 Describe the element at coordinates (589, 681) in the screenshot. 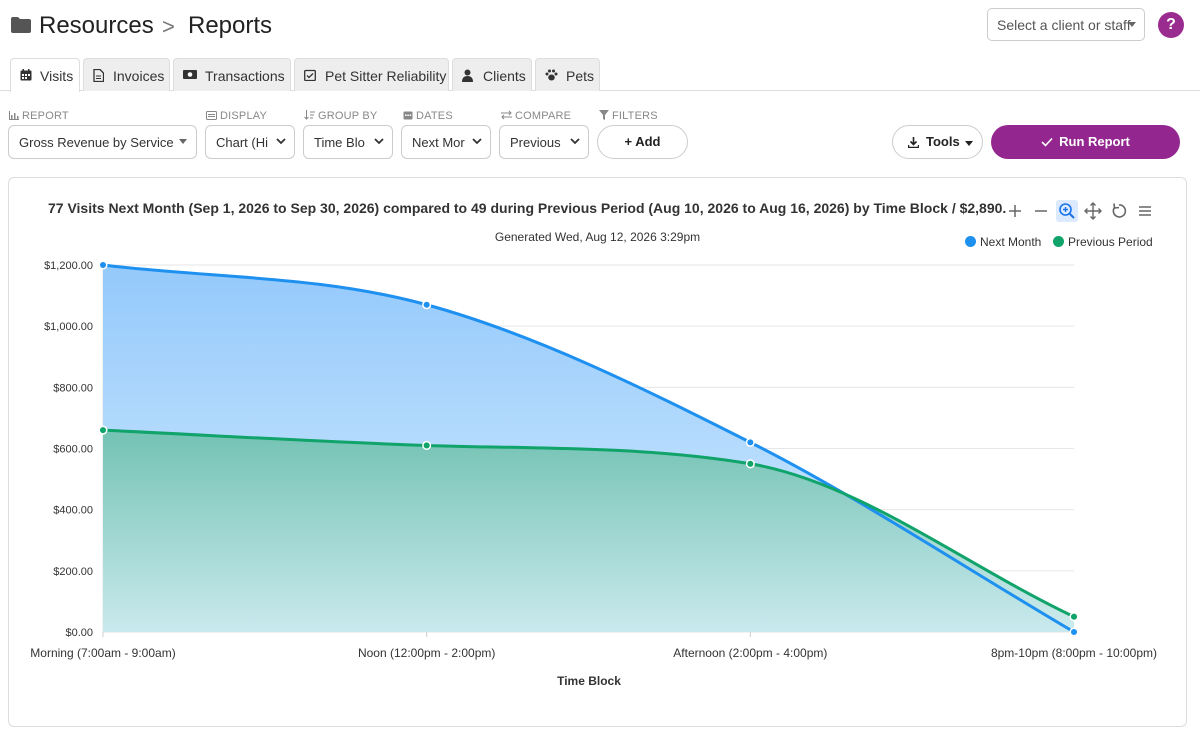

I see `x-axis-title: Time Block` at that location.